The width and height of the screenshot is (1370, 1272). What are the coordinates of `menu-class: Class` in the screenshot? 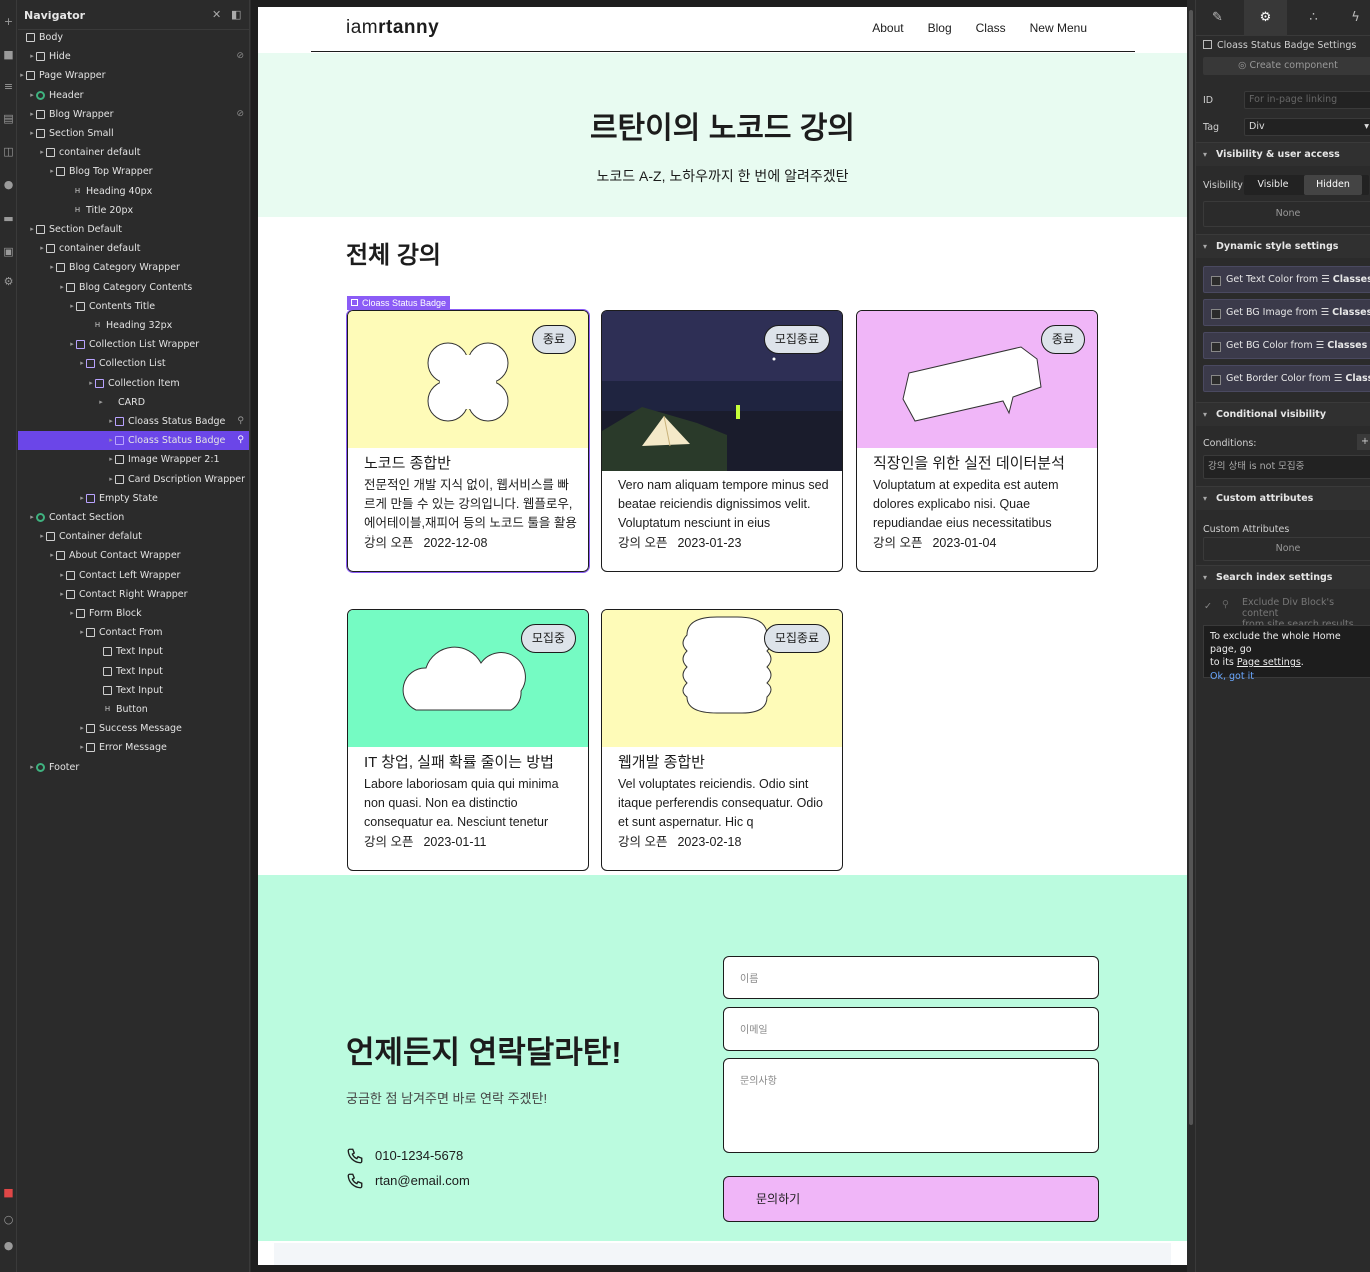 It's located at (991, 28).